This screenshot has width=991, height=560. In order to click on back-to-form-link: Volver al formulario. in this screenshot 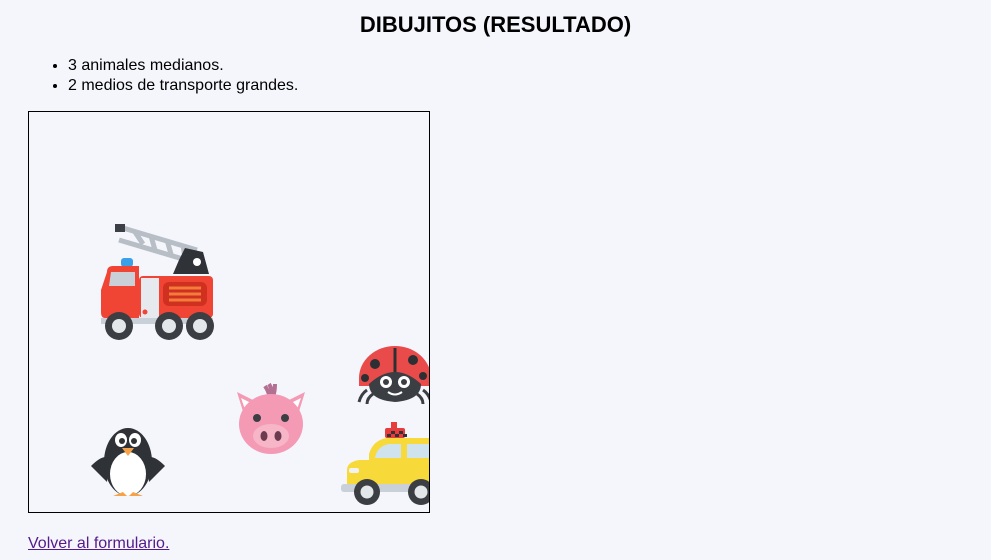, I will do `click(98, 544)`.